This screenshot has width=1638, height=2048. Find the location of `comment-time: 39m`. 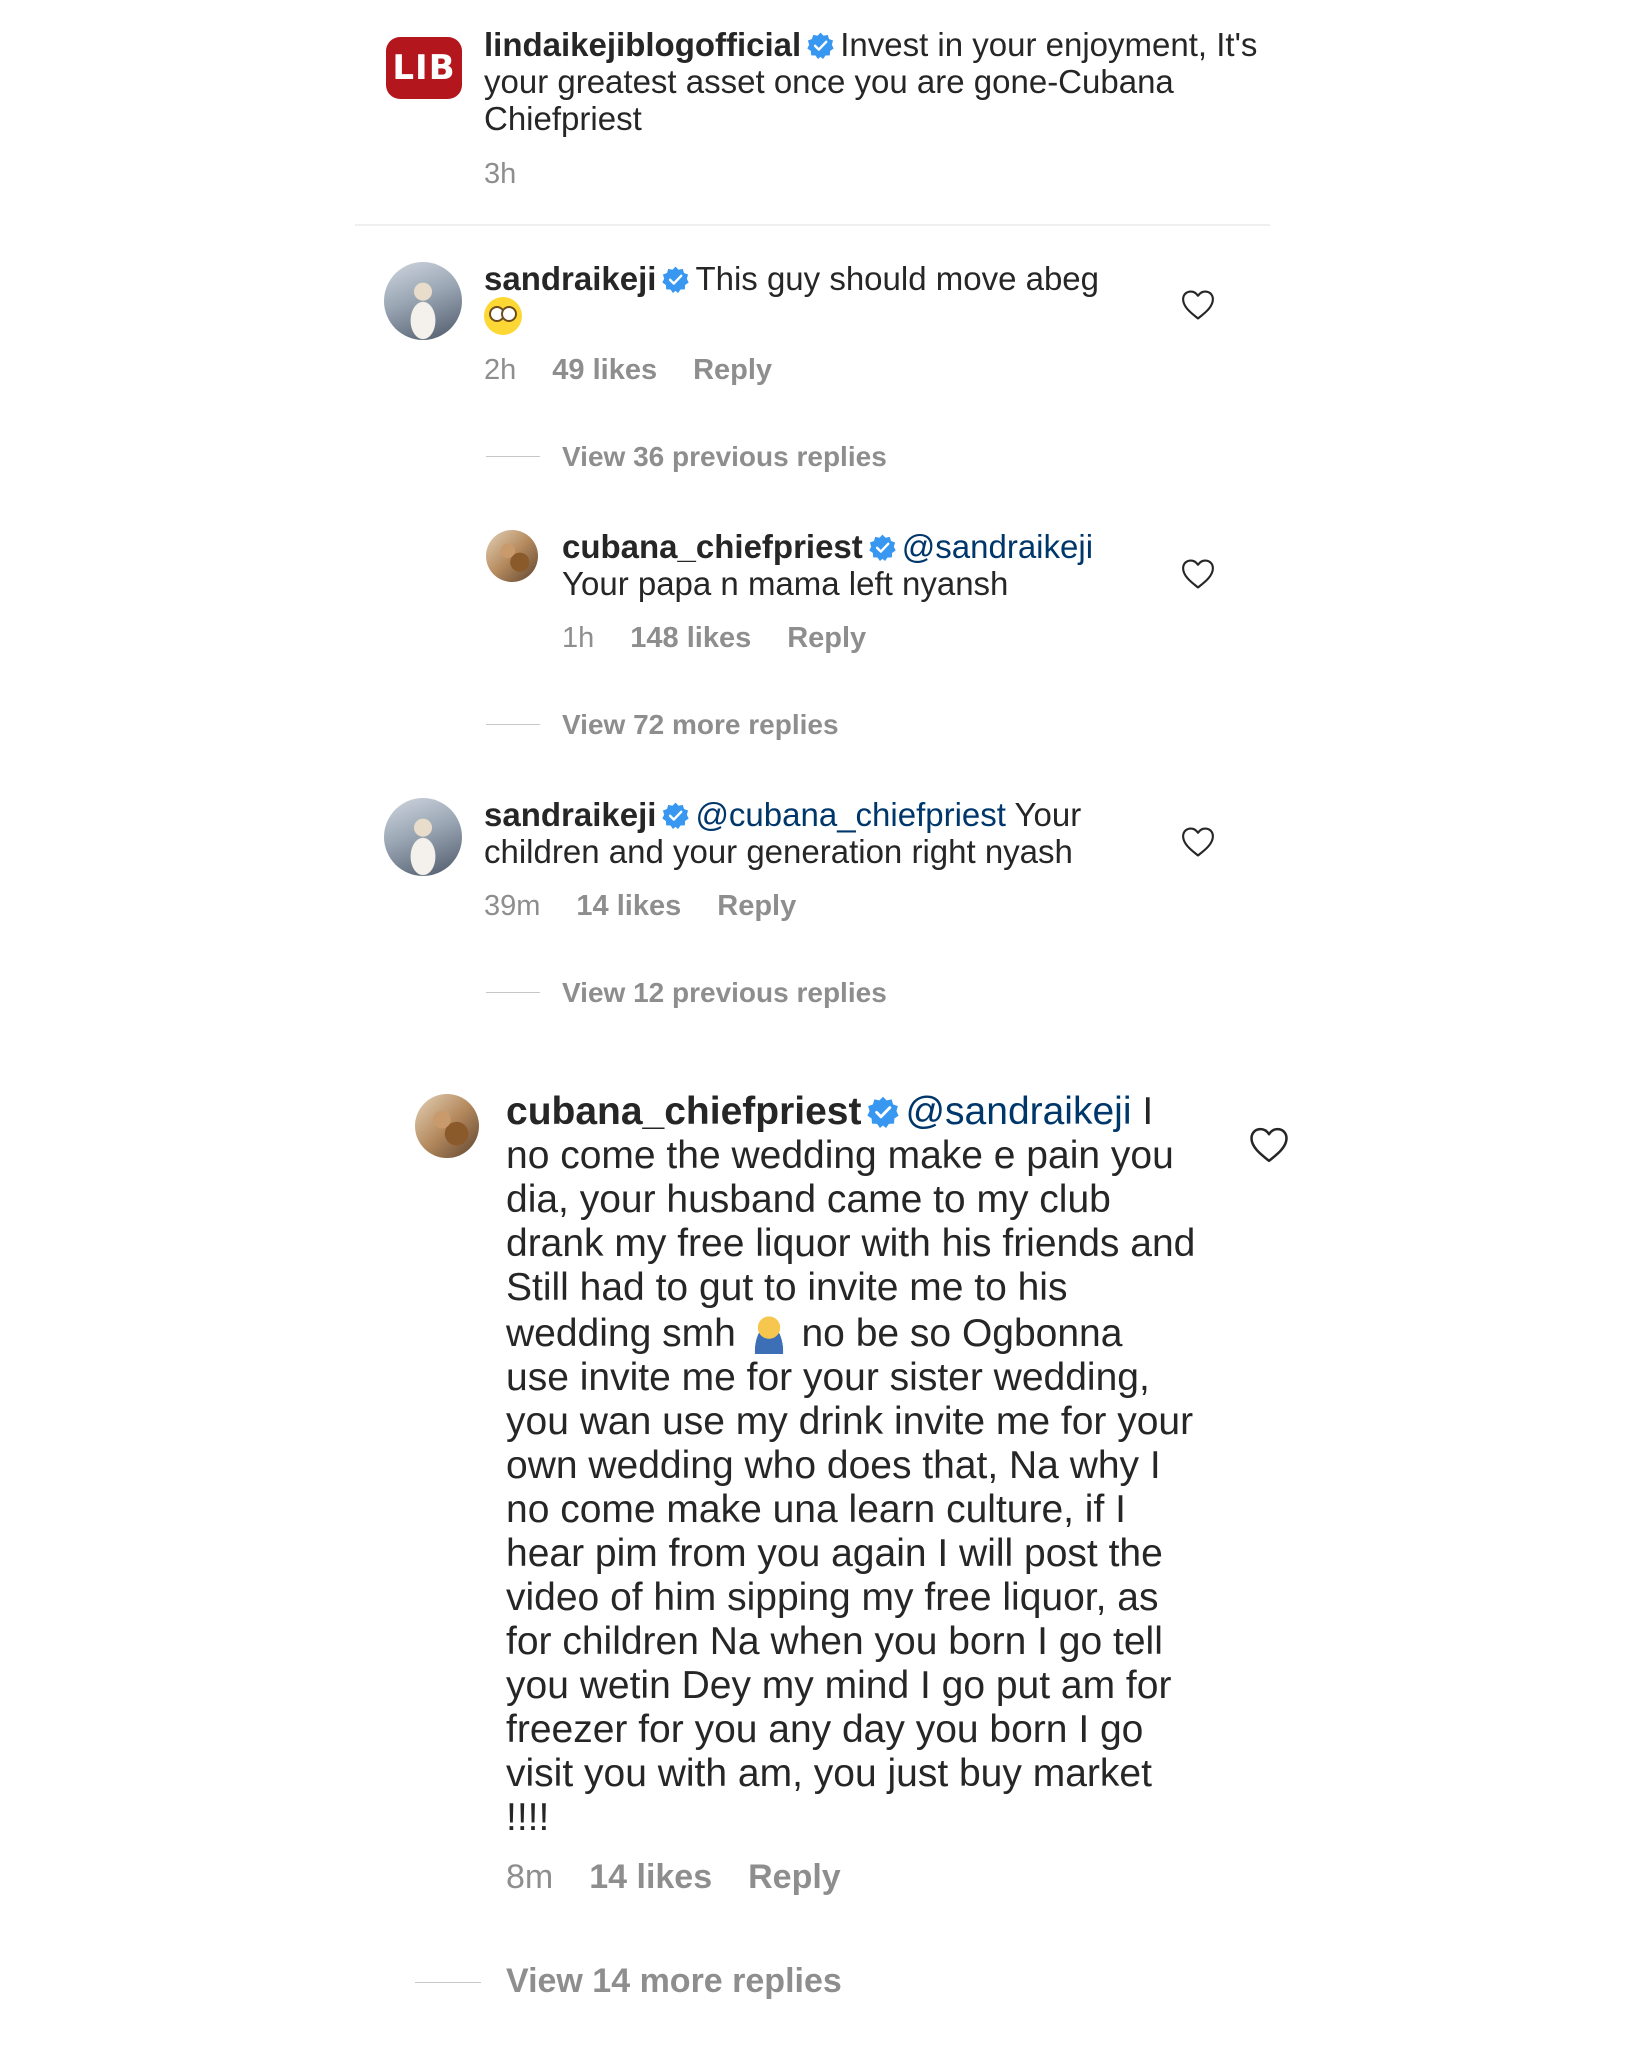

comment-time: 39m is located at coordinates (512, 906).